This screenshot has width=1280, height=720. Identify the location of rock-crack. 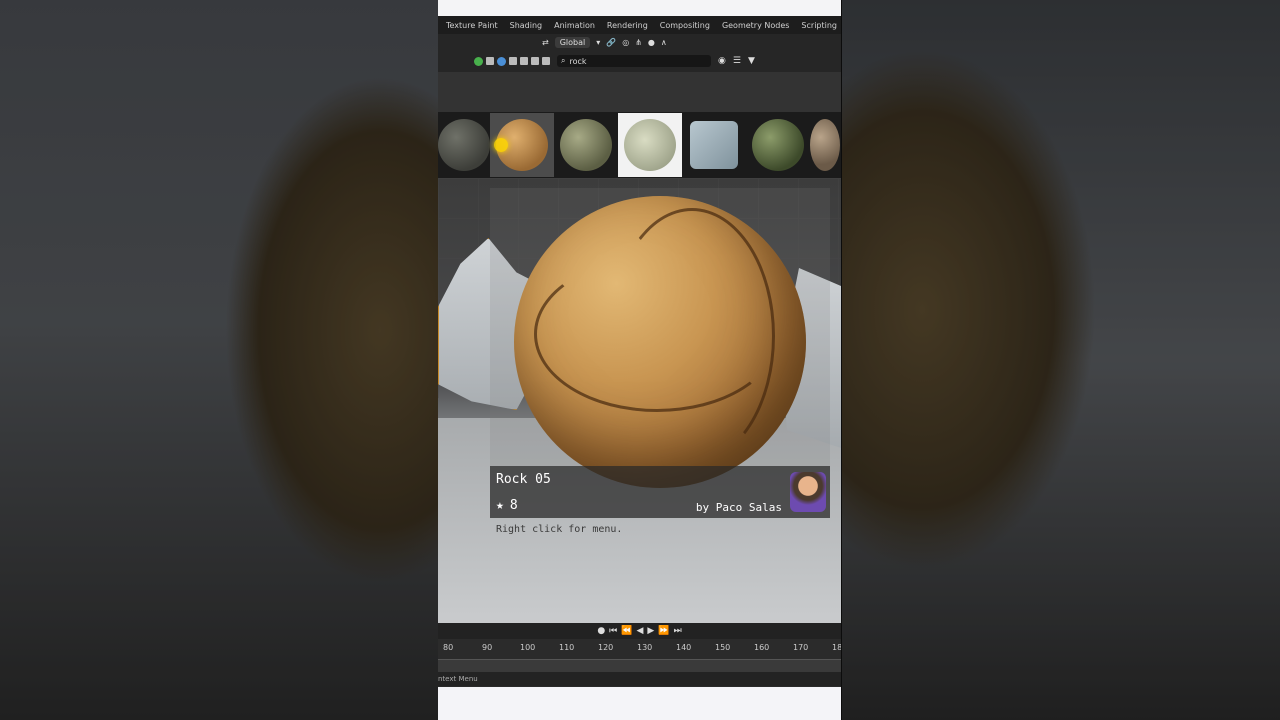
(657, 334).